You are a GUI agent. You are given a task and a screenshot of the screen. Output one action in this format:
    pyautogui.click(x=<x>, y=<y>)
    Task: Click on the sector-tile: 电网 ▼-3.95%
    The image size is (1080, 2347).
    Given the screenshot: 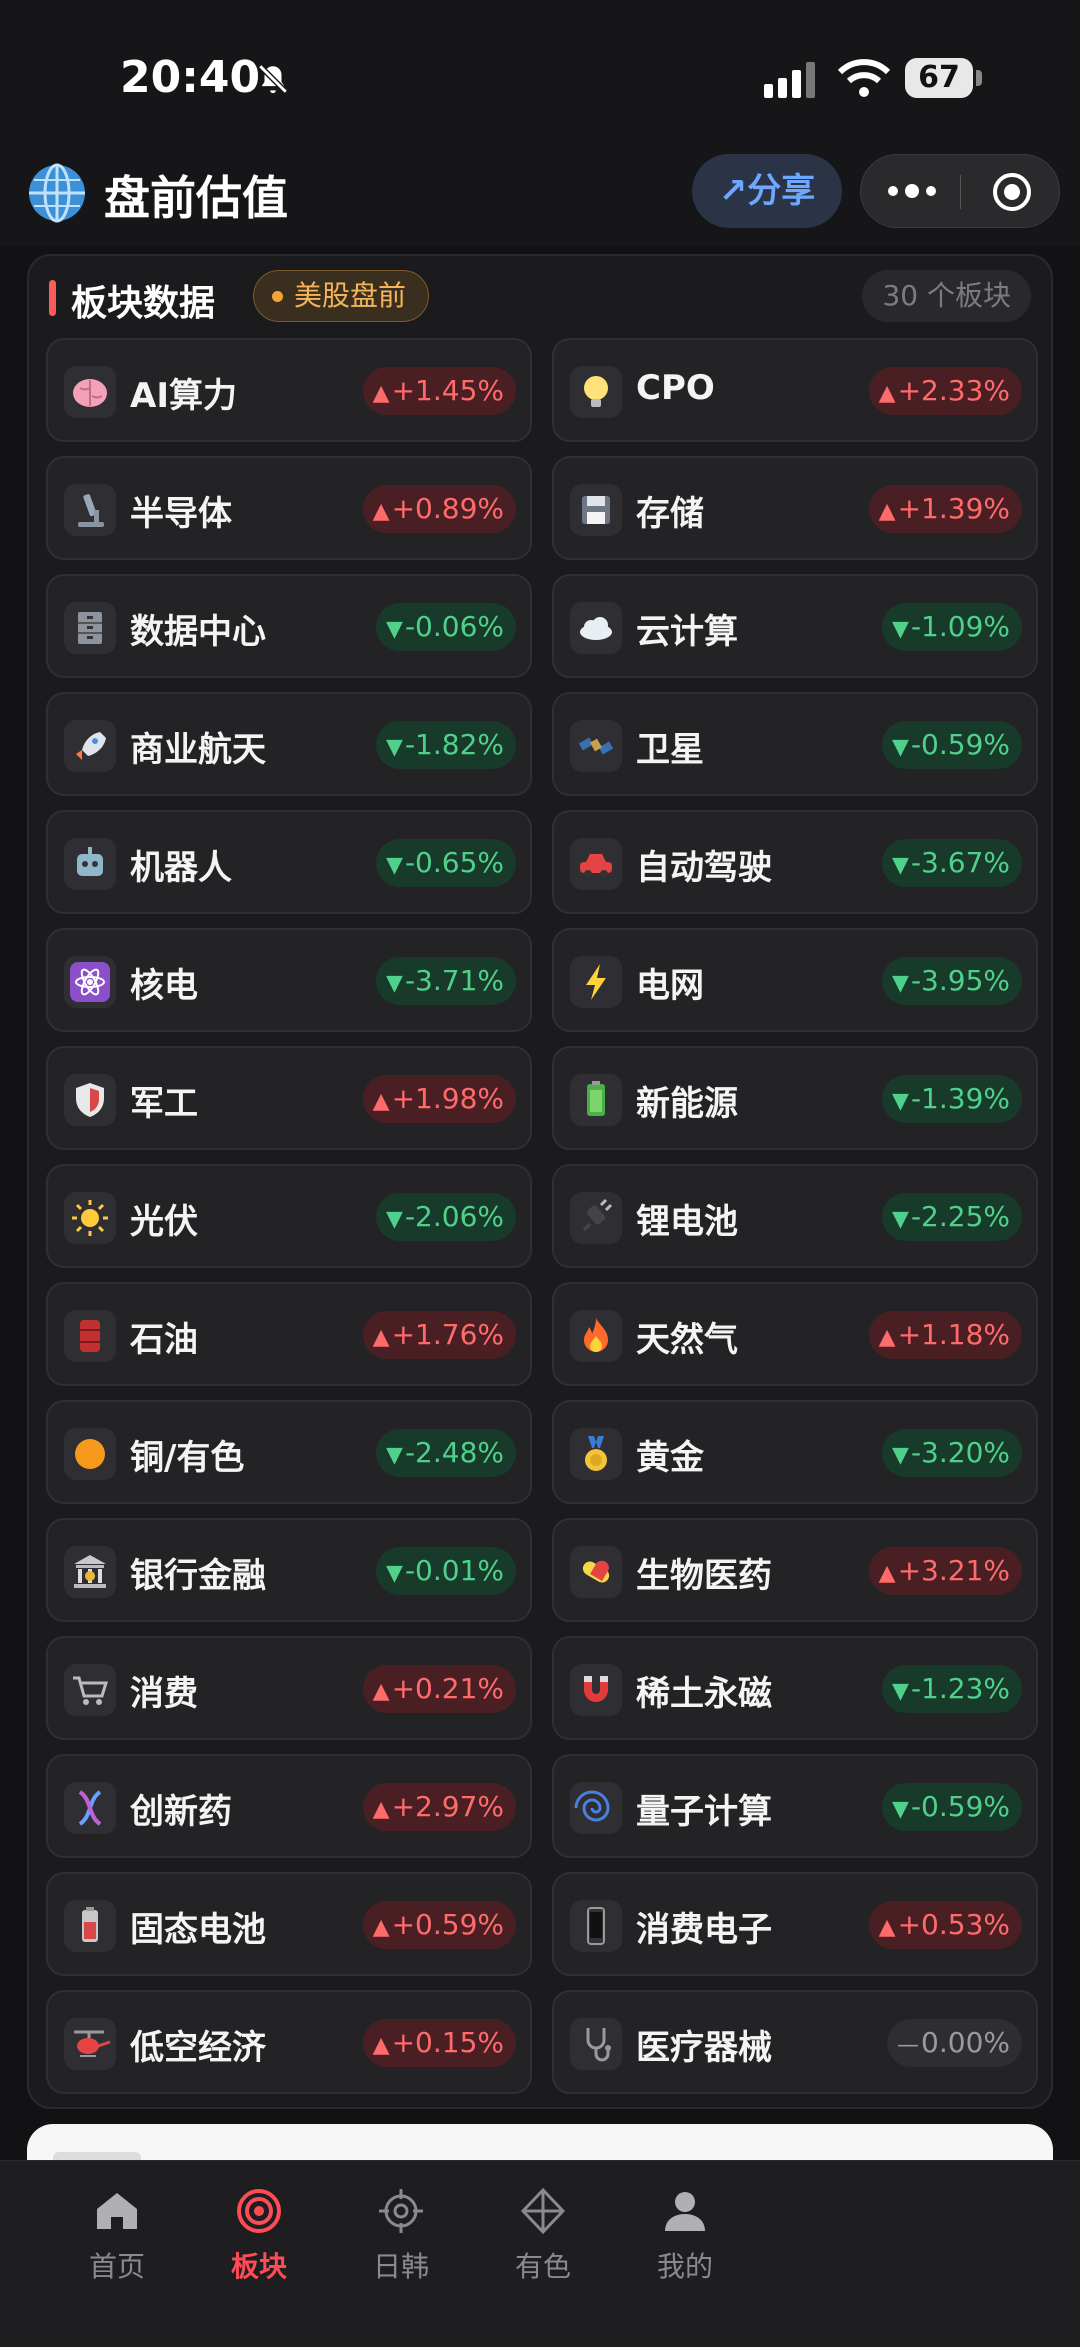 What is the action you would take?
    pyautogui.click(x=795, y=980)
    